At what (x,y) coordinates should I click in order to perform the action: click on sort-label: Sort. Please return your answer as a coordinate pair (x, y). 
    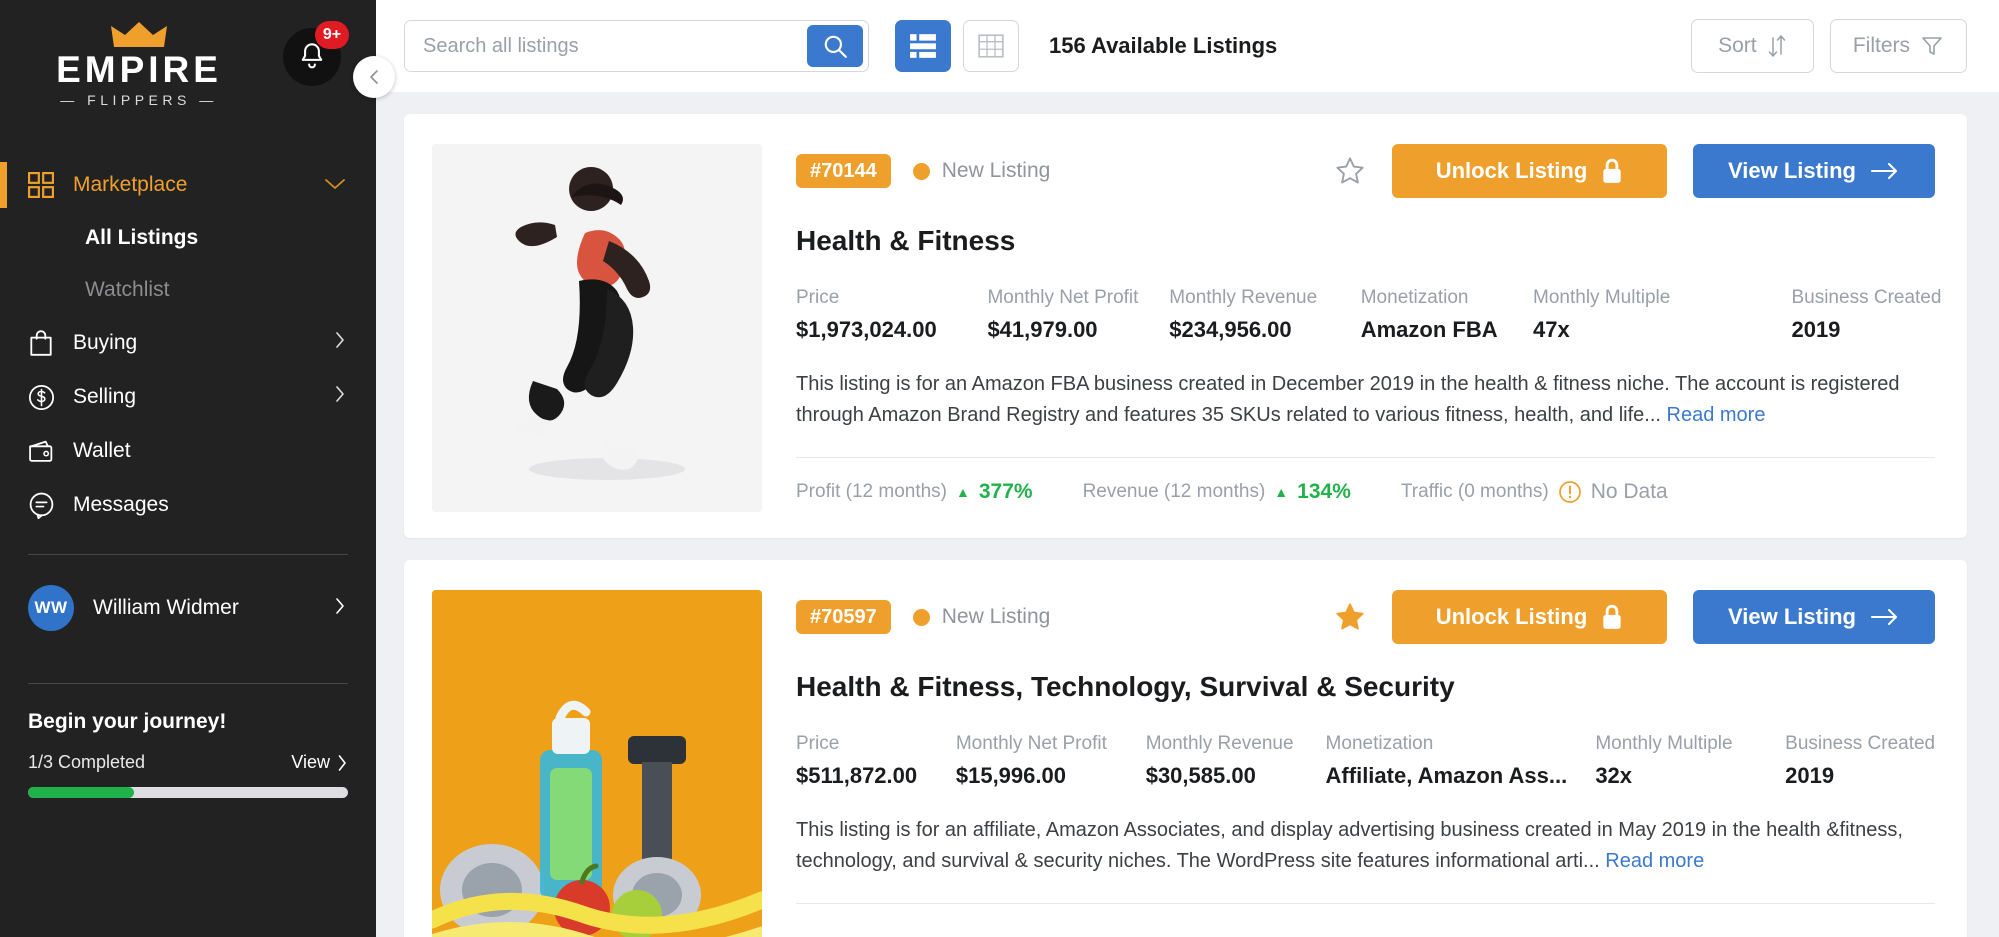
    Looking at the image, I should click on (1737, 45).